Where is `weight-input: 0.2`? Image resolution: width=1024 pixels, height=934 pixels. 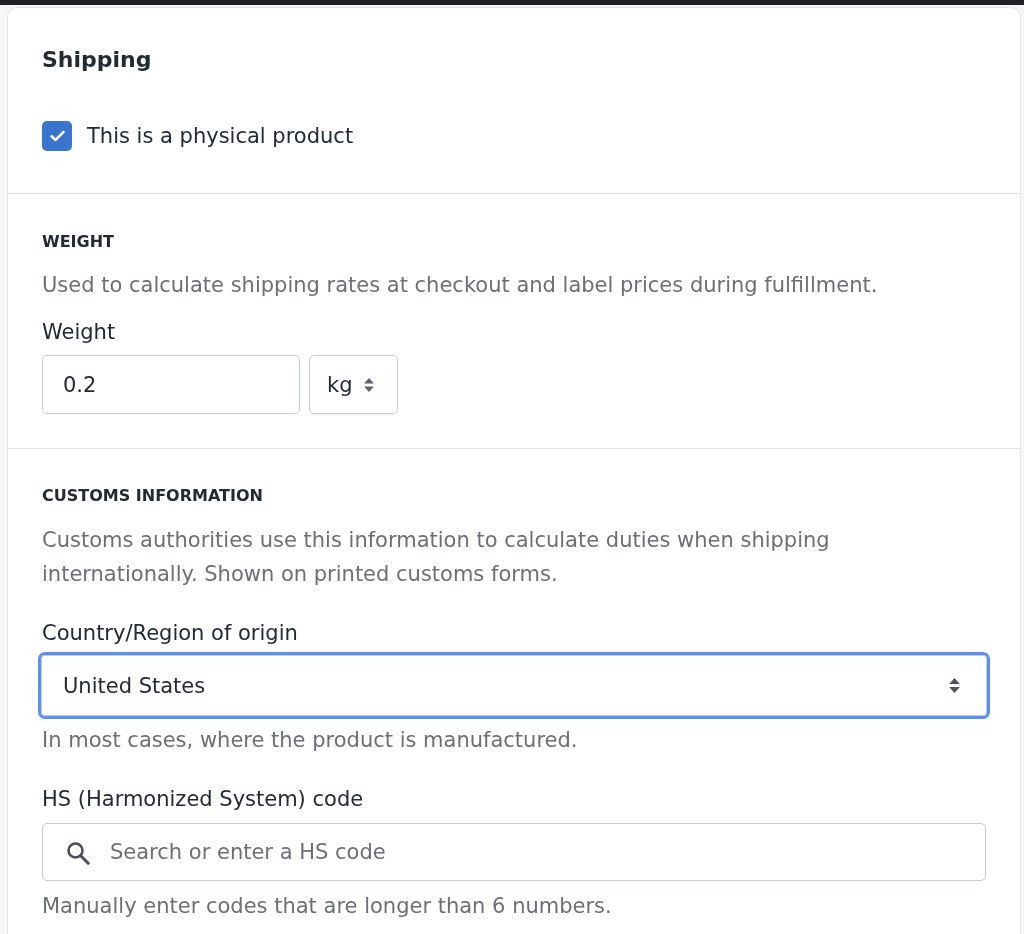
weight-input: 0.2 is located at coordinates (171, 384).